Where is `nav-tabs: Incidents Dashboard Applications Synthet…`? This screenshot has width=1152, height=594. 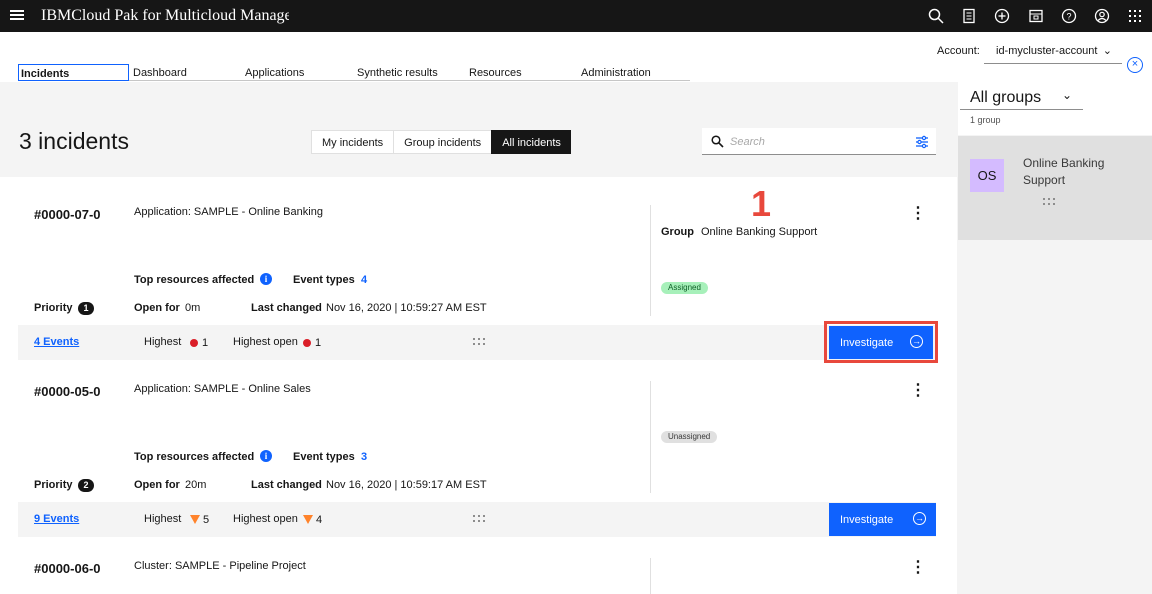
nav-tabs: Incidents Dashboard Applications Synthet… is located at coordinates (354, 72).